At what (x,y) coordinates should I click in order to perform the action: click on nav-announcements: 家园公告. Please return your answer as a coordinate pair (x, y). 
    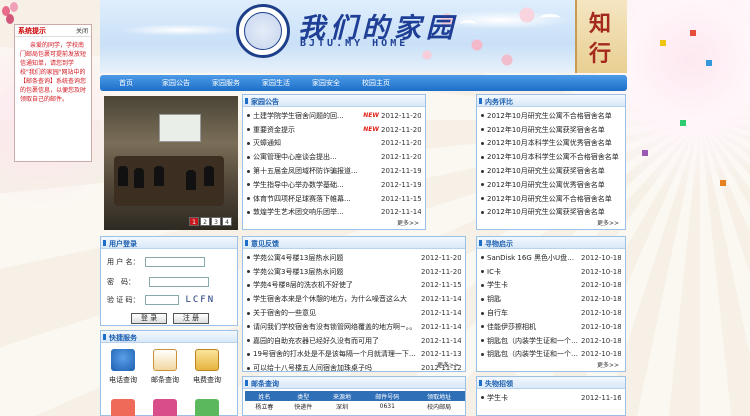
    Looking at the image, I should click on (176, 83).